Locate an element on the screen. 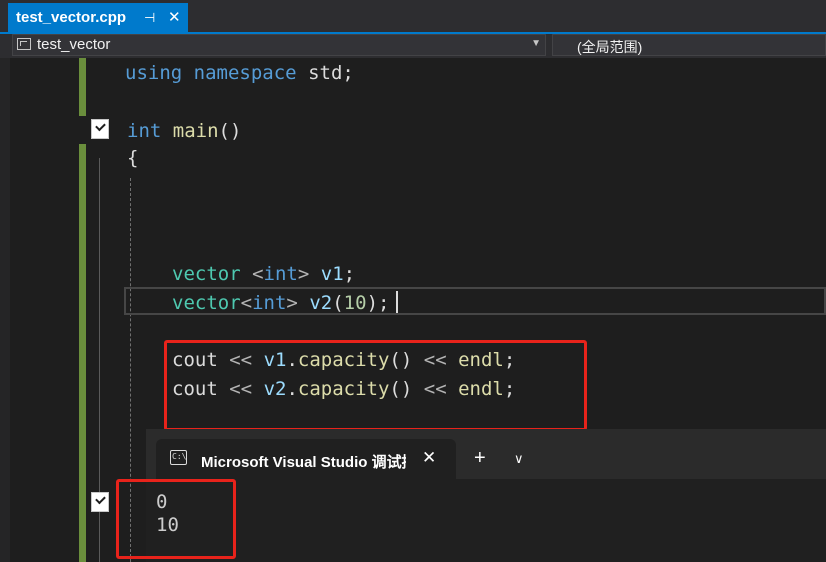  new-tab-button: + is located at coordinates (480, 458).